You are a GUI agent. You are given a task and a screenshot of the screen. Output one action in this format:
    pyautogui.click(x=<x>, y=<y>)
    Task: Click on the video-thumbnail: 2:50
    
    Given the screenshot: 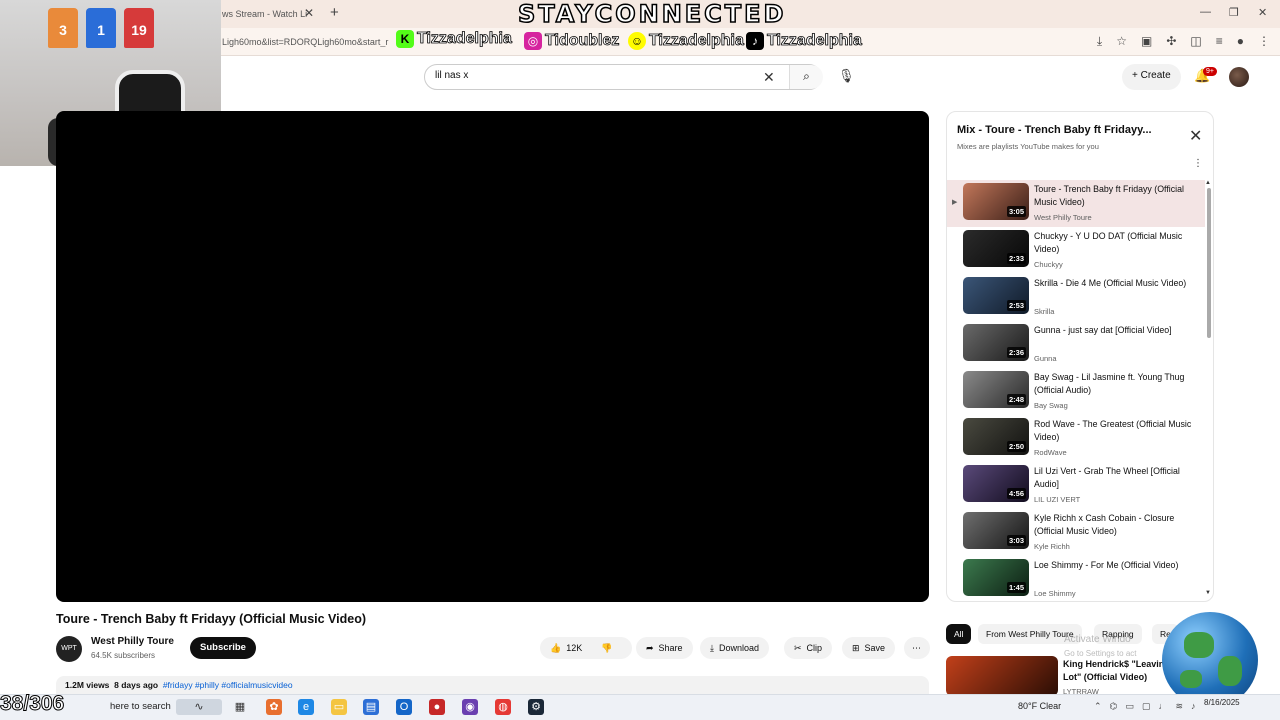 What is the action you would take?
    pyautogui.click(x=996, y=436)
    